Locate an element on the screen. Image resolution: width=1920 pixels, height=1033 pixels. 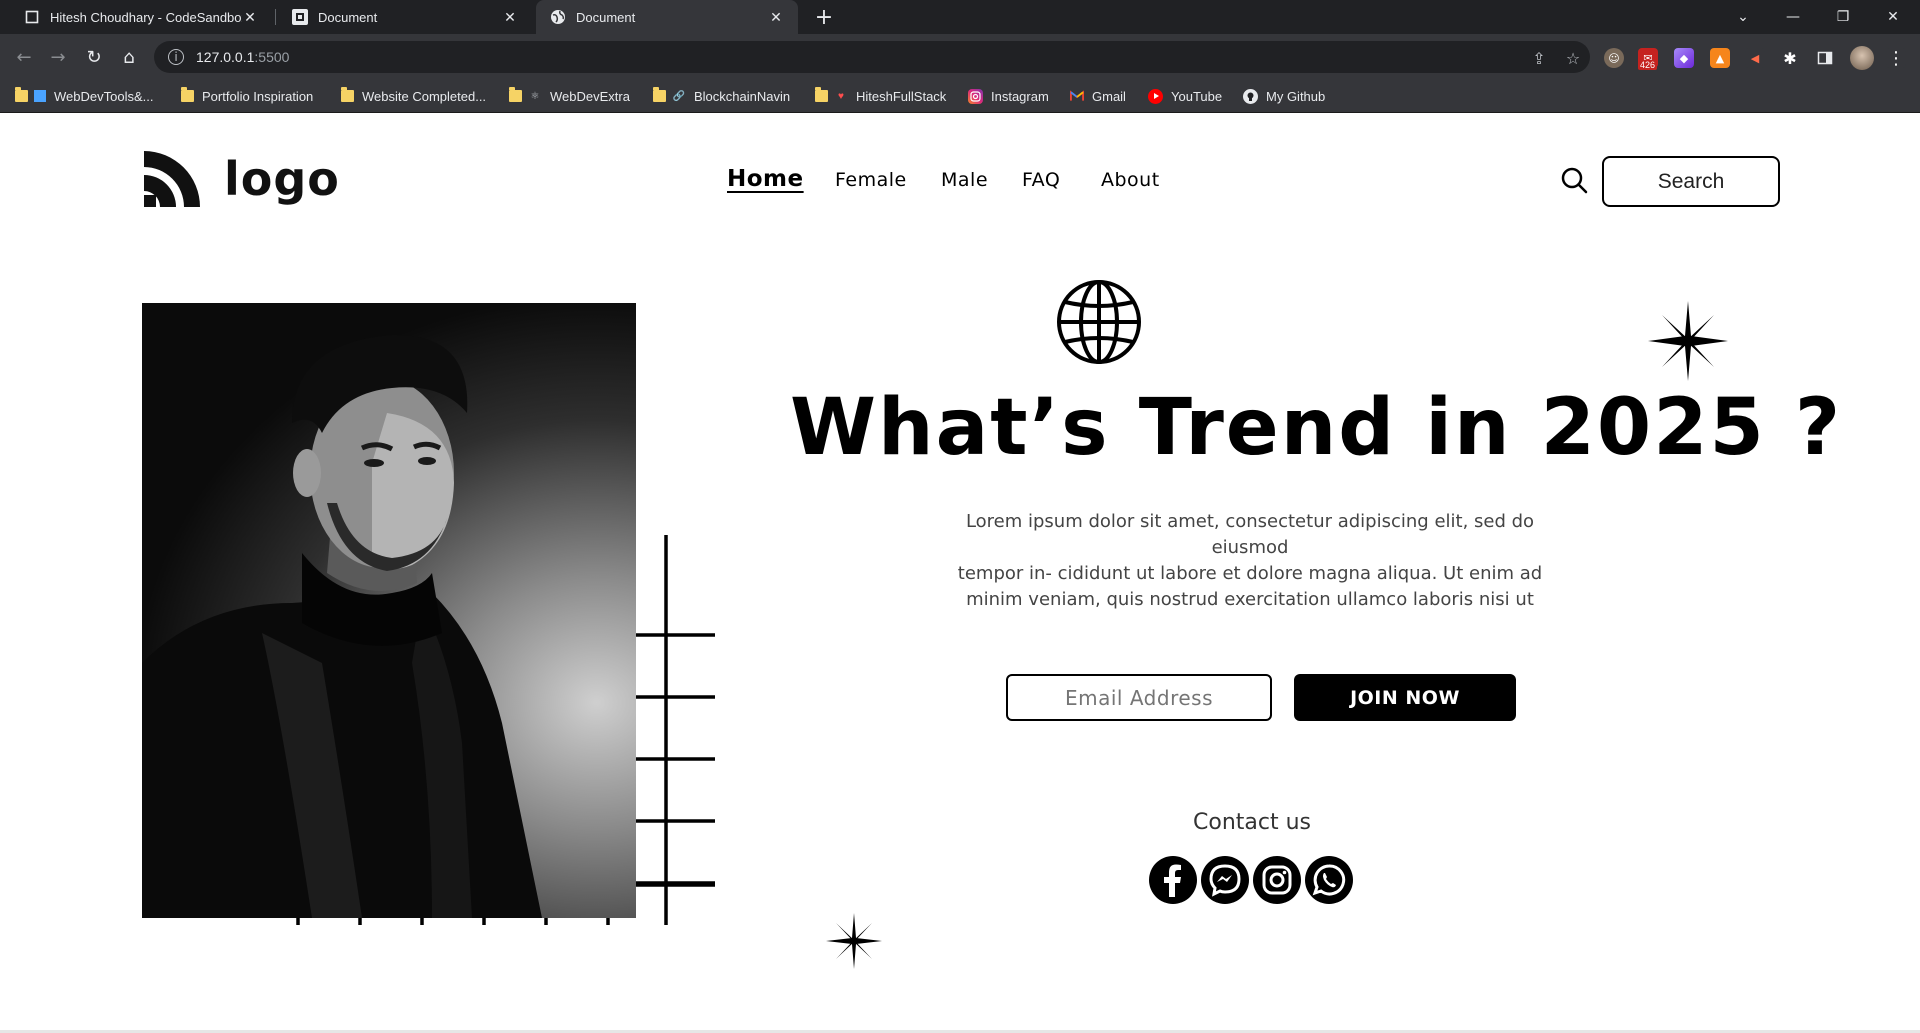
youtube-icon is located at coordinates (1155, 96).